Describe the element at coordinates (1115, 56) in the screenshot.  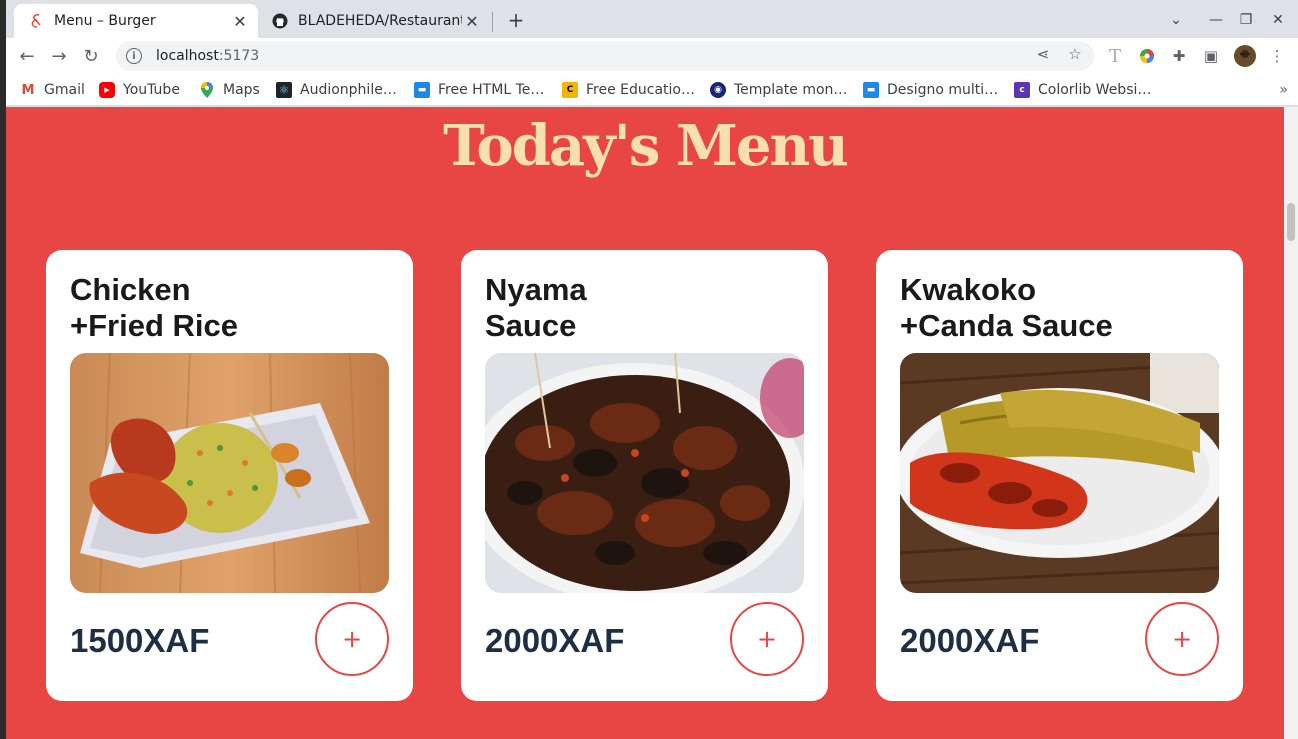
I see `font-extension-icon: T` at that location.